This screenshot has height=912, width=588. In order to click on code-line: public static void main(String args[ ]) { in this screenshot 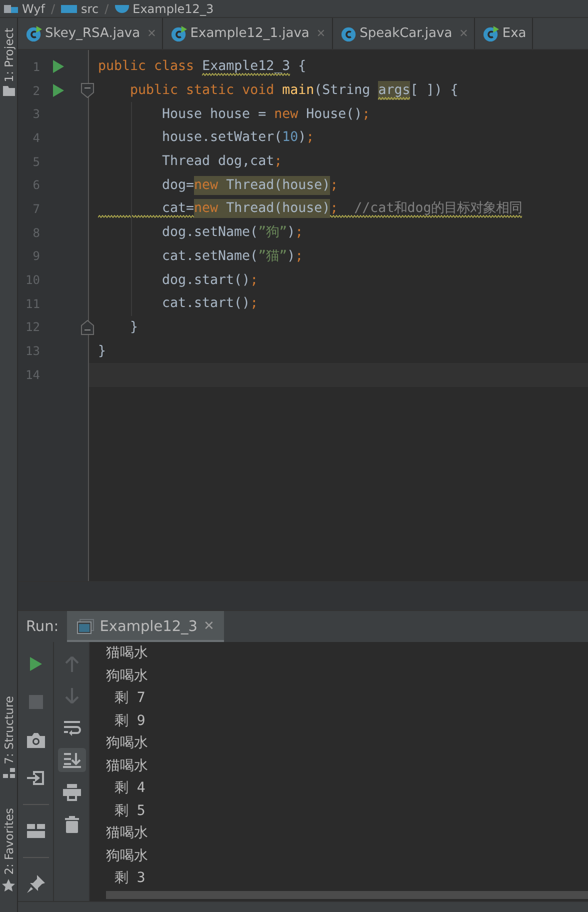, I will do `click(294, 91)`.